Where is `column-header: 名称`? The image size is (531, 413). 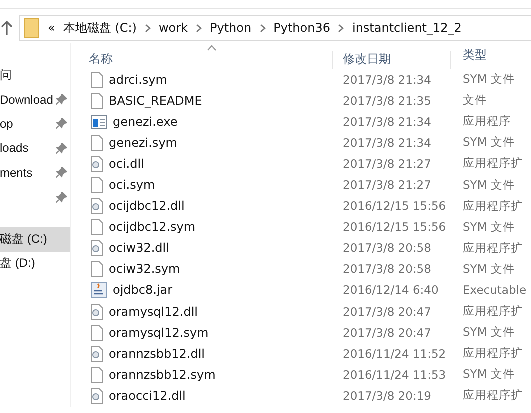 column-header: 名称 is located at coordinates (202, 60).